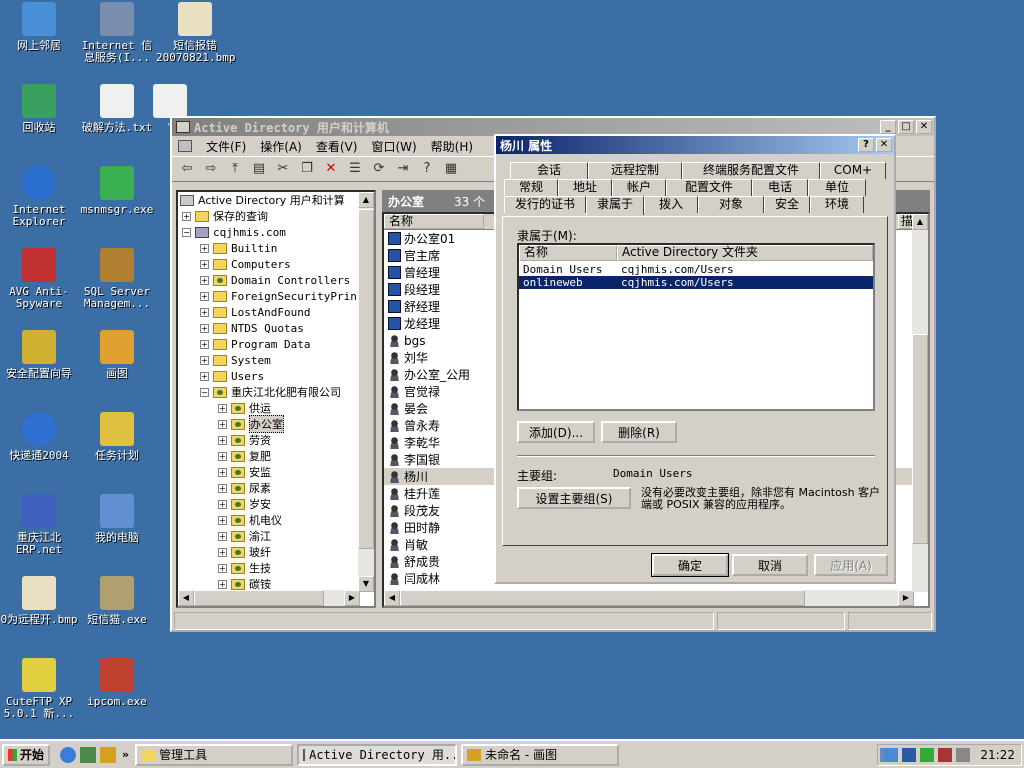 The height and width of the screenshot is (768, 1024). Describe the element at coordinates (235, 169) in the screenshot. I see `up-folder-icon: ⤒` at that location.